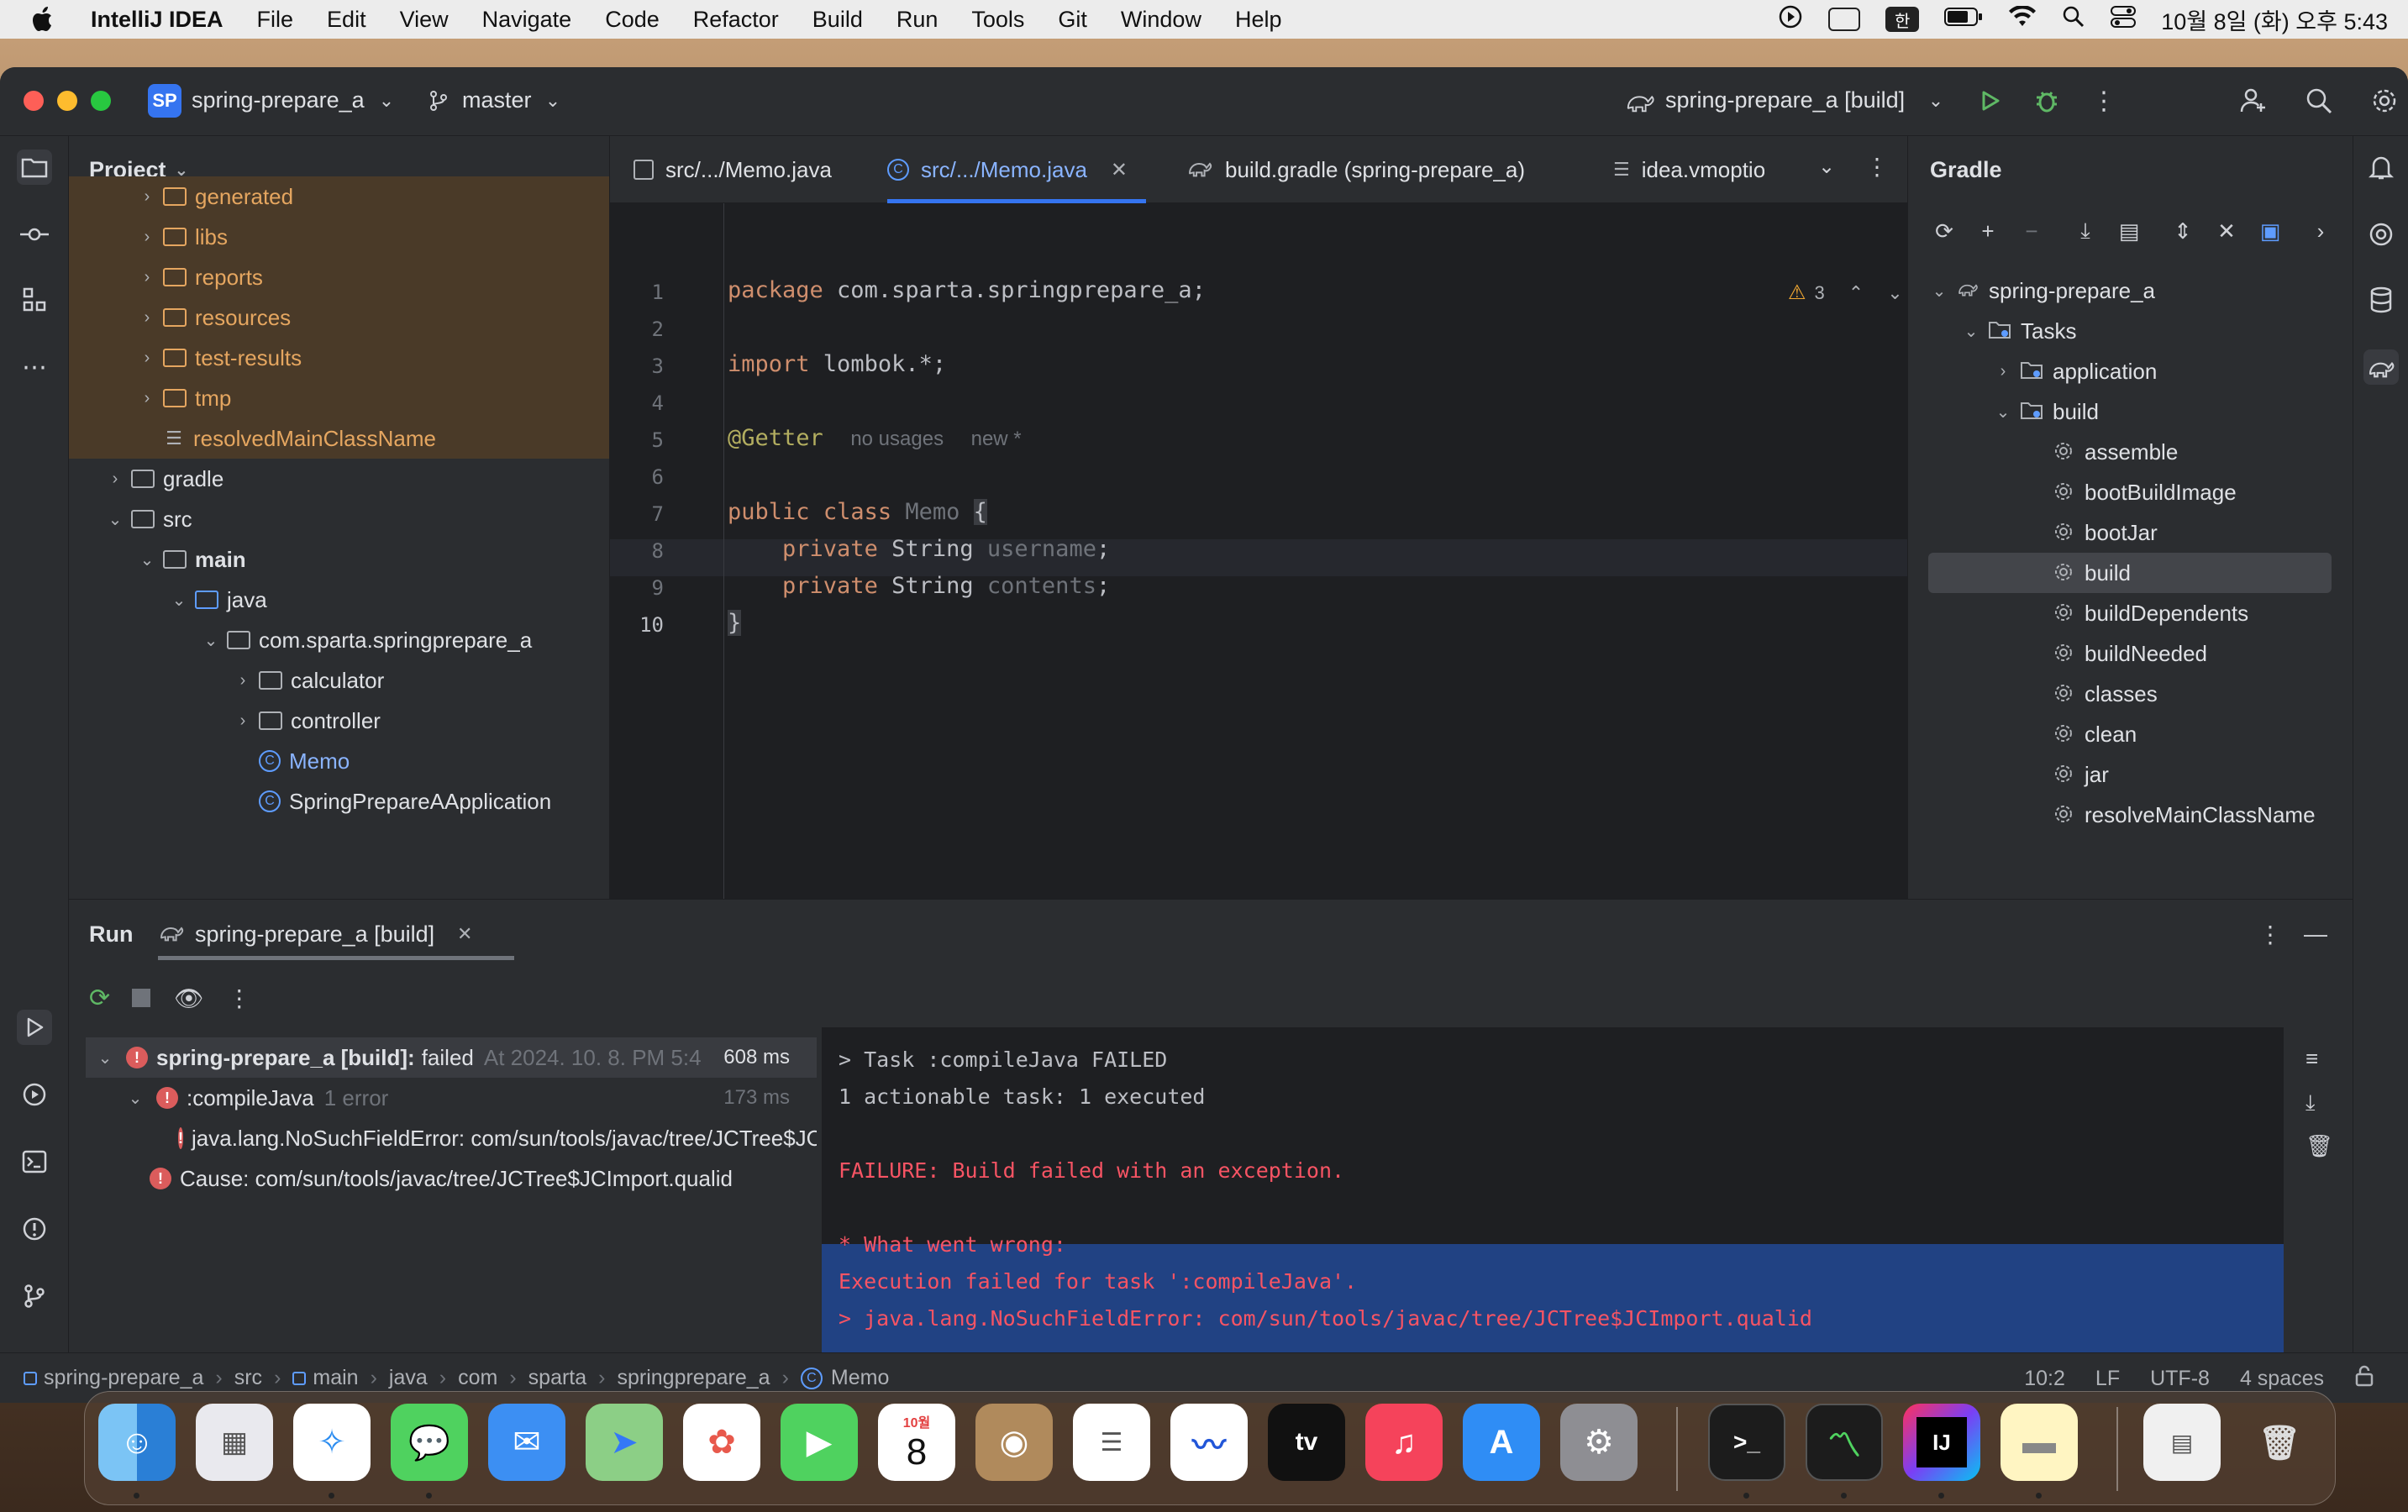 The image size is (2408, 1512). What do you see at coordinates (335, 1378) in the screenshot?
I see `breadcrumb-item: main` at bounding box center [335, 1378].